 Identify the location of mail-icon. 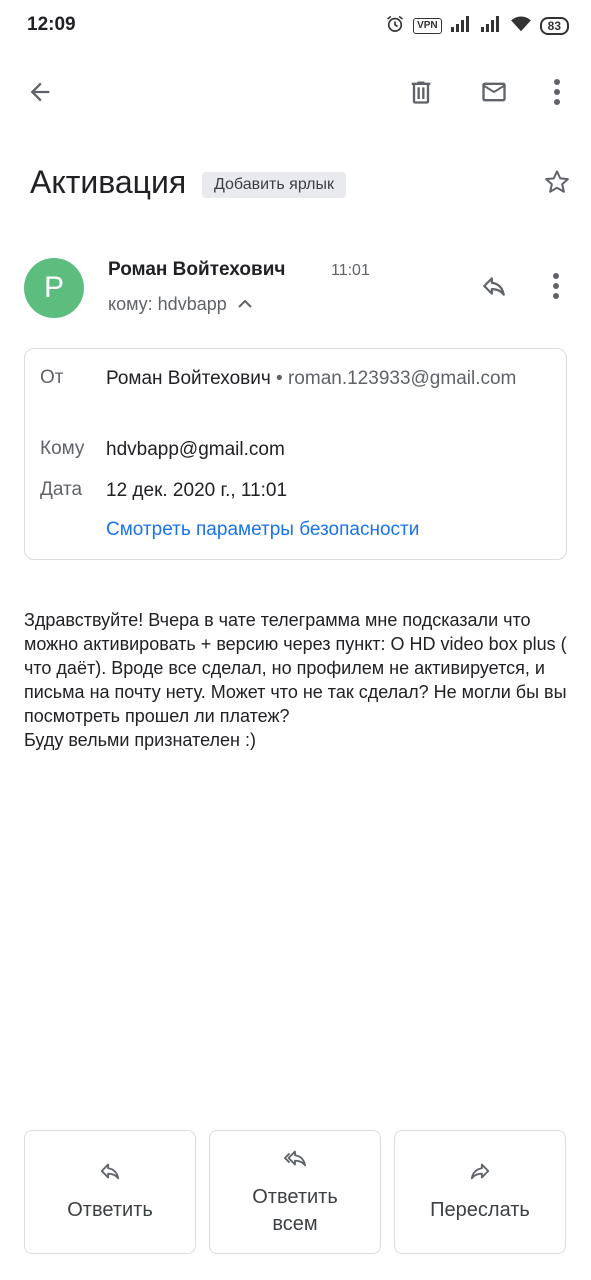
(494, 94).